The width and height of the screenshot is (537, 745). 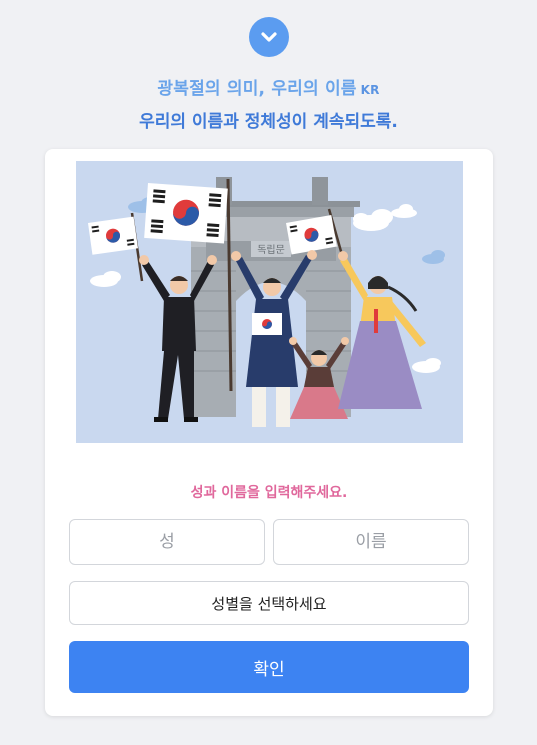 What do you see at coordinates (269, 493) in the screenshot?
I see `form-prompt: 성과 이름을 입력해주세요.` at bounding box center [269, 493].